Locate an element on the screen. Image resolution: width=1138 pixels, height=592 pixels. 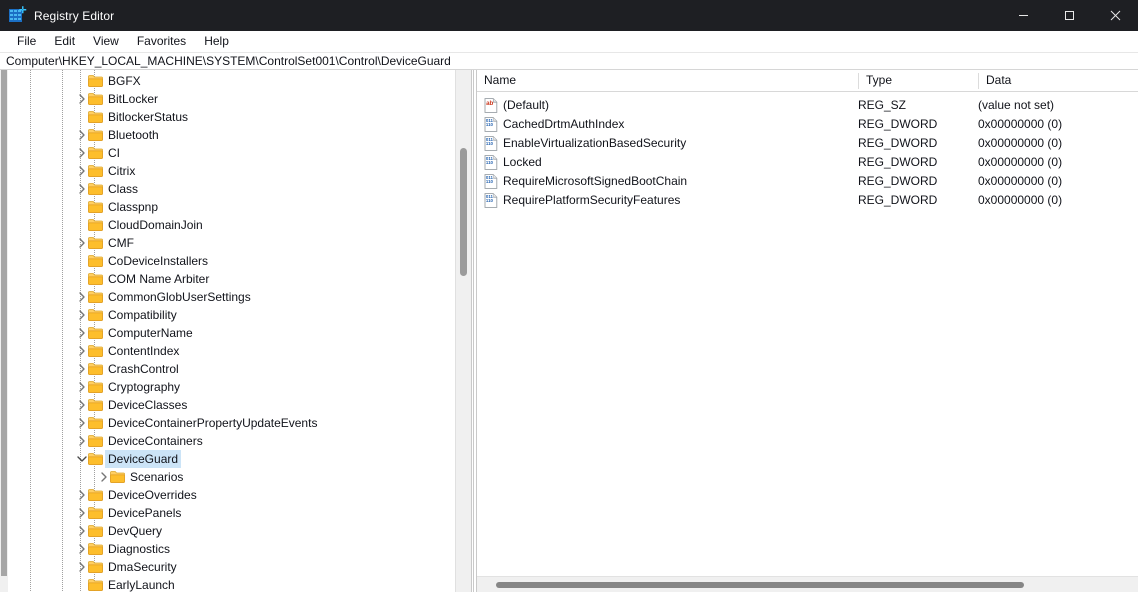
menu-item-view: View is located at coordinates (106, 41).